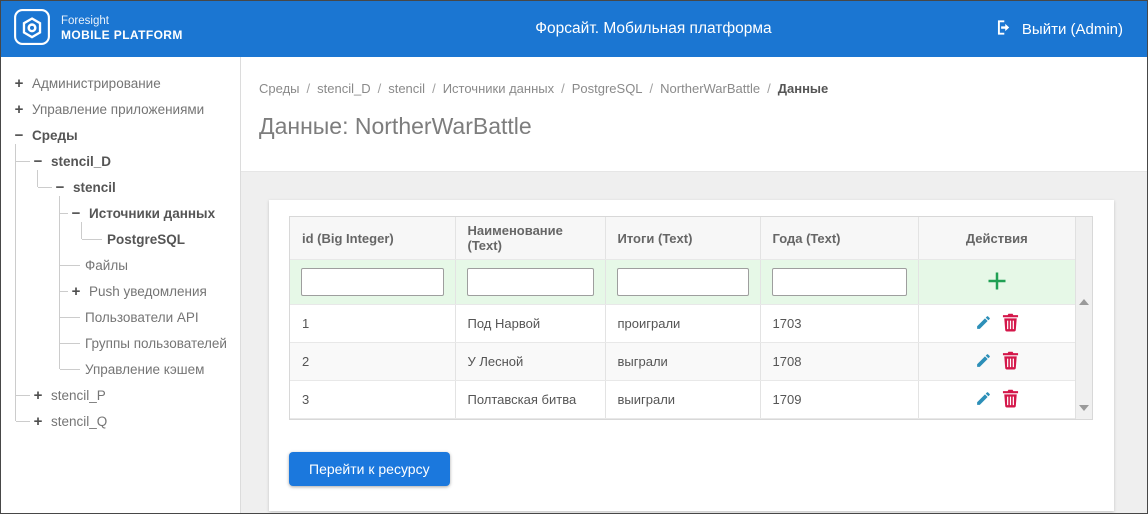 This screenshot has height=514, width=1148. Describe the element at coordinates (343, 88) in the screenshot. I see `breadcrumb-item: stencil_D` at that location.